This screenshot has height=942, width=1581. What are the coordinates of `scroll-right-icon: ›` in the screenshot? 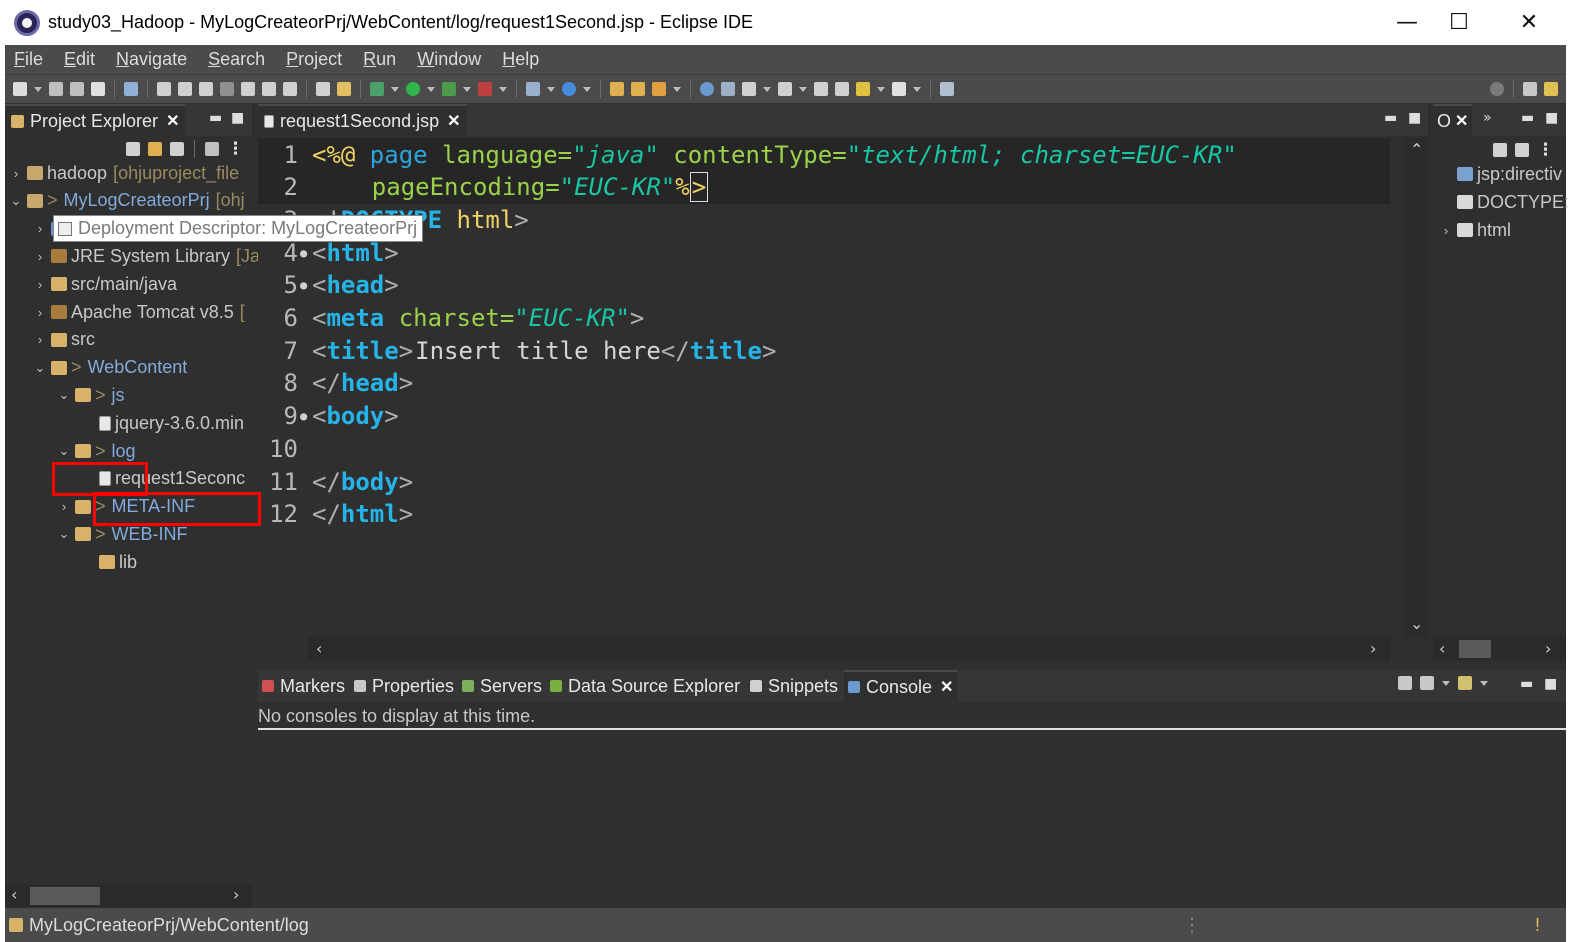 It's located at (236, 894).